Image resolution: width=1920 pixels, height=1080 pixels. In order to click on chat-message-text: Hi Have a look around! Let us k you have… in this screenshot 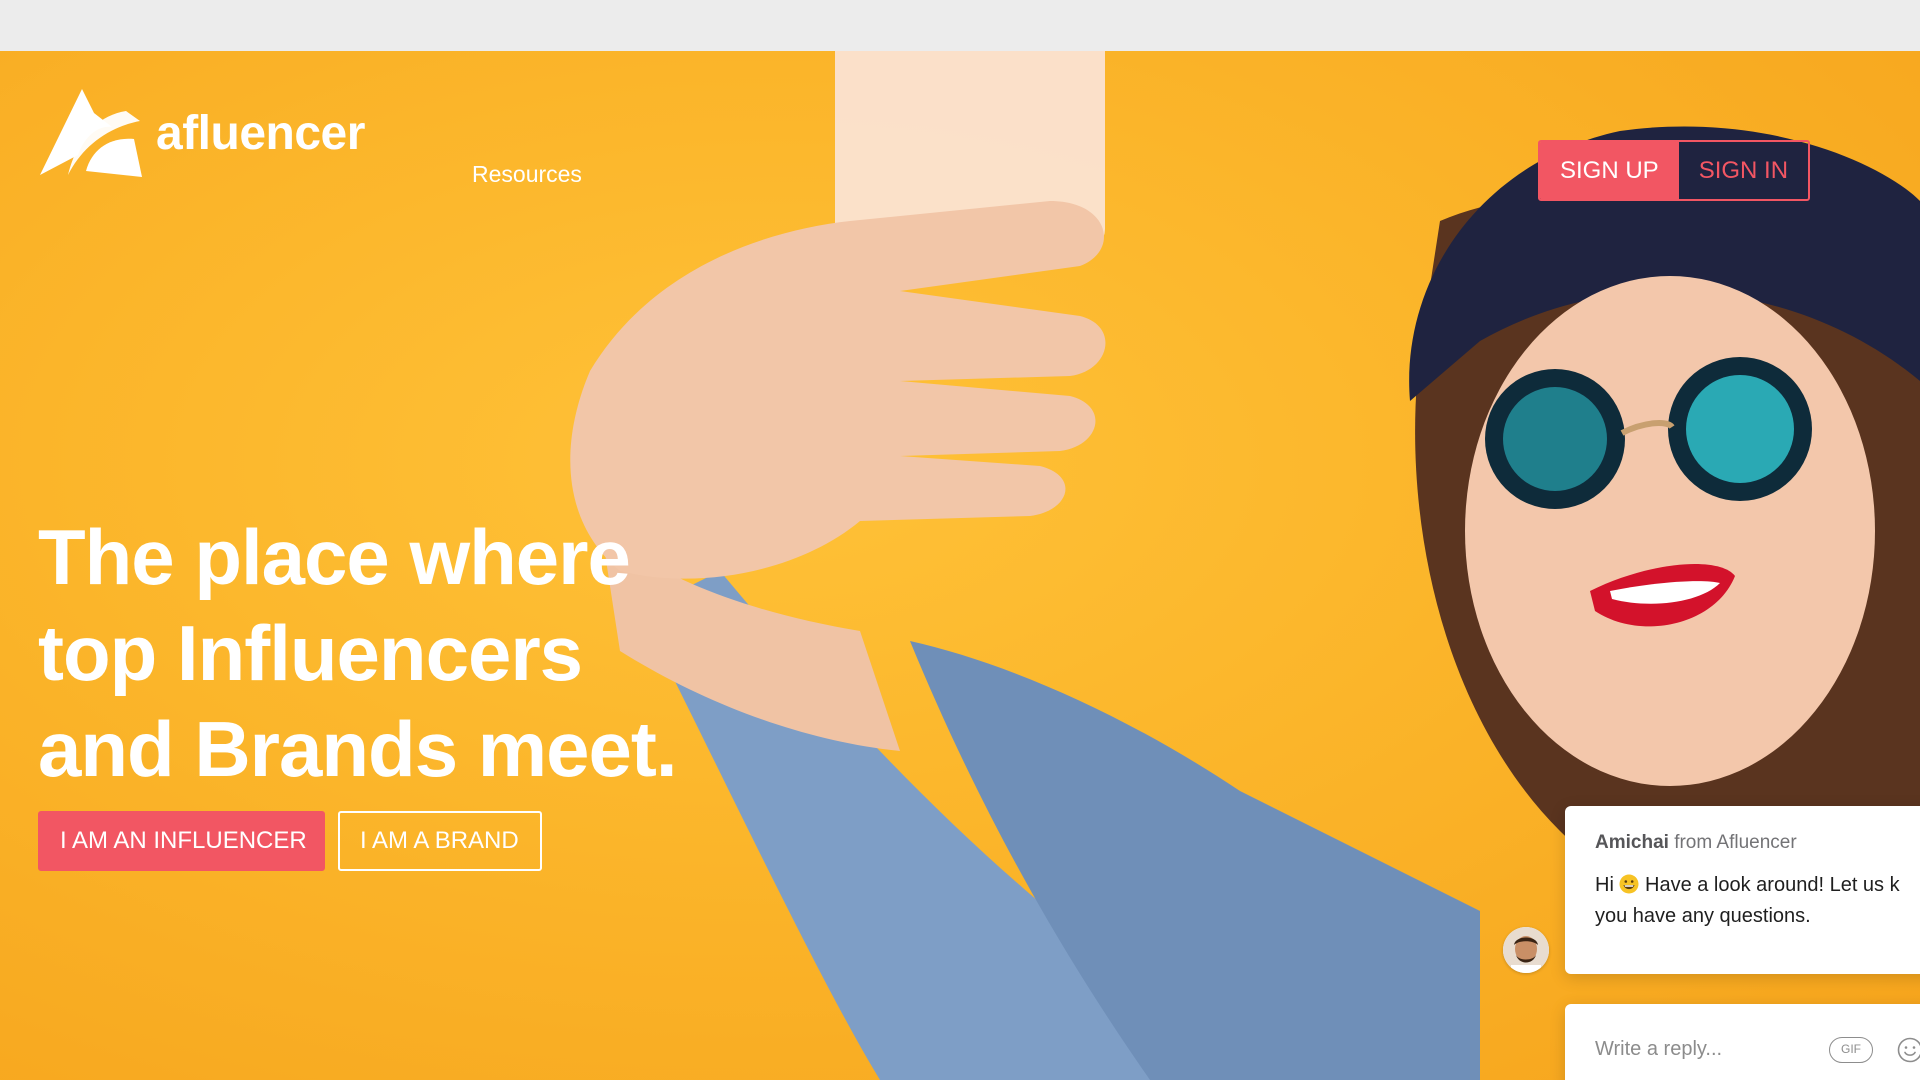, I will do `click(1757, 901)`.